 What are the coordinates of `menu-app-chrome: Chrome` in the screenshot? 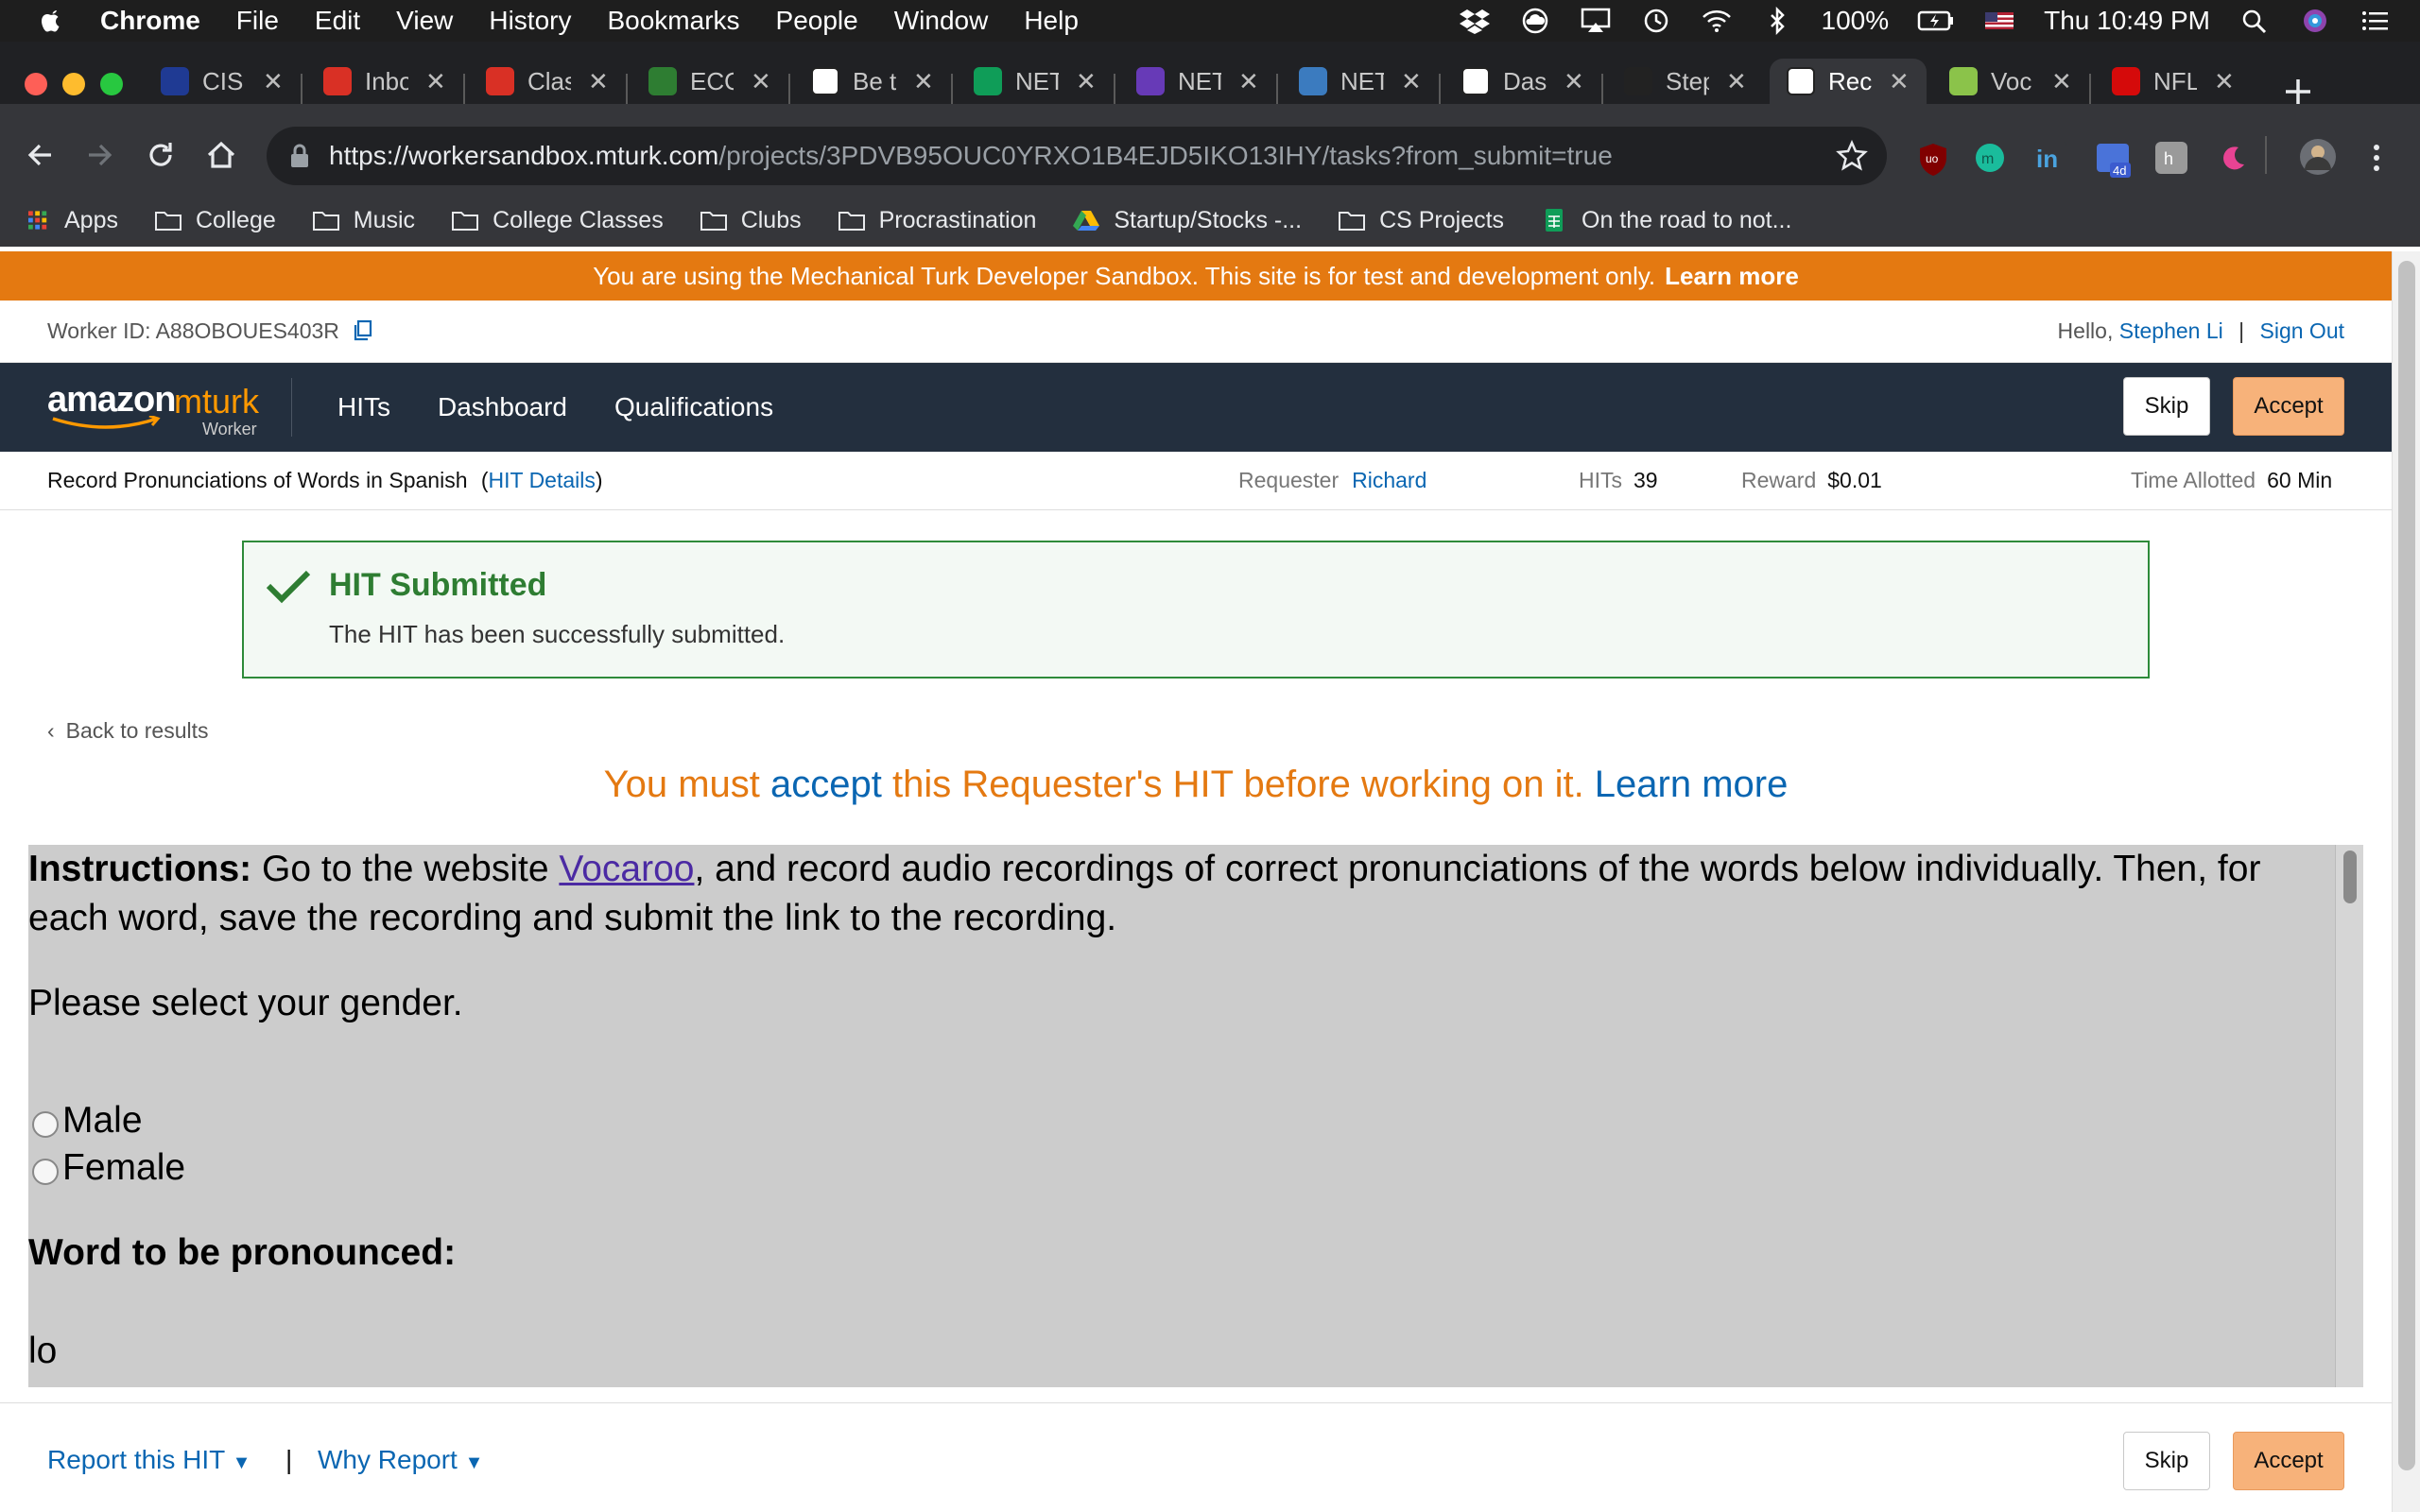 It's located at (150, 21).